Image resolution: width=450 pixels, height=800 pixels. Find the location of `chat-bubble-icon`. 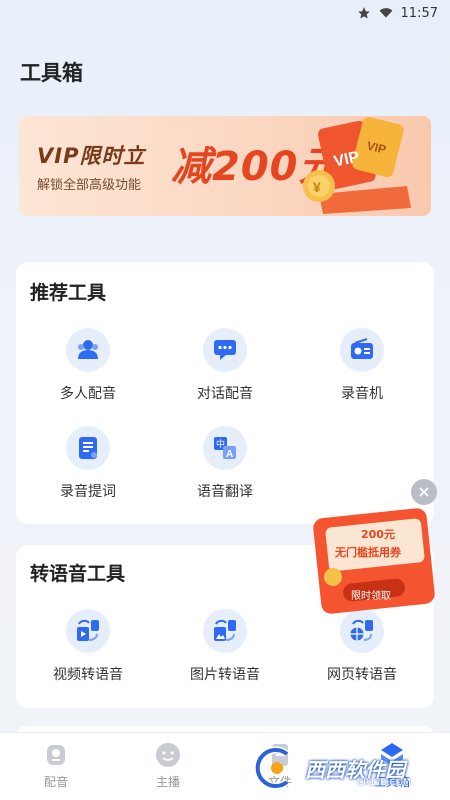

chat-bubble-icon is located at coordinates (225, 350).